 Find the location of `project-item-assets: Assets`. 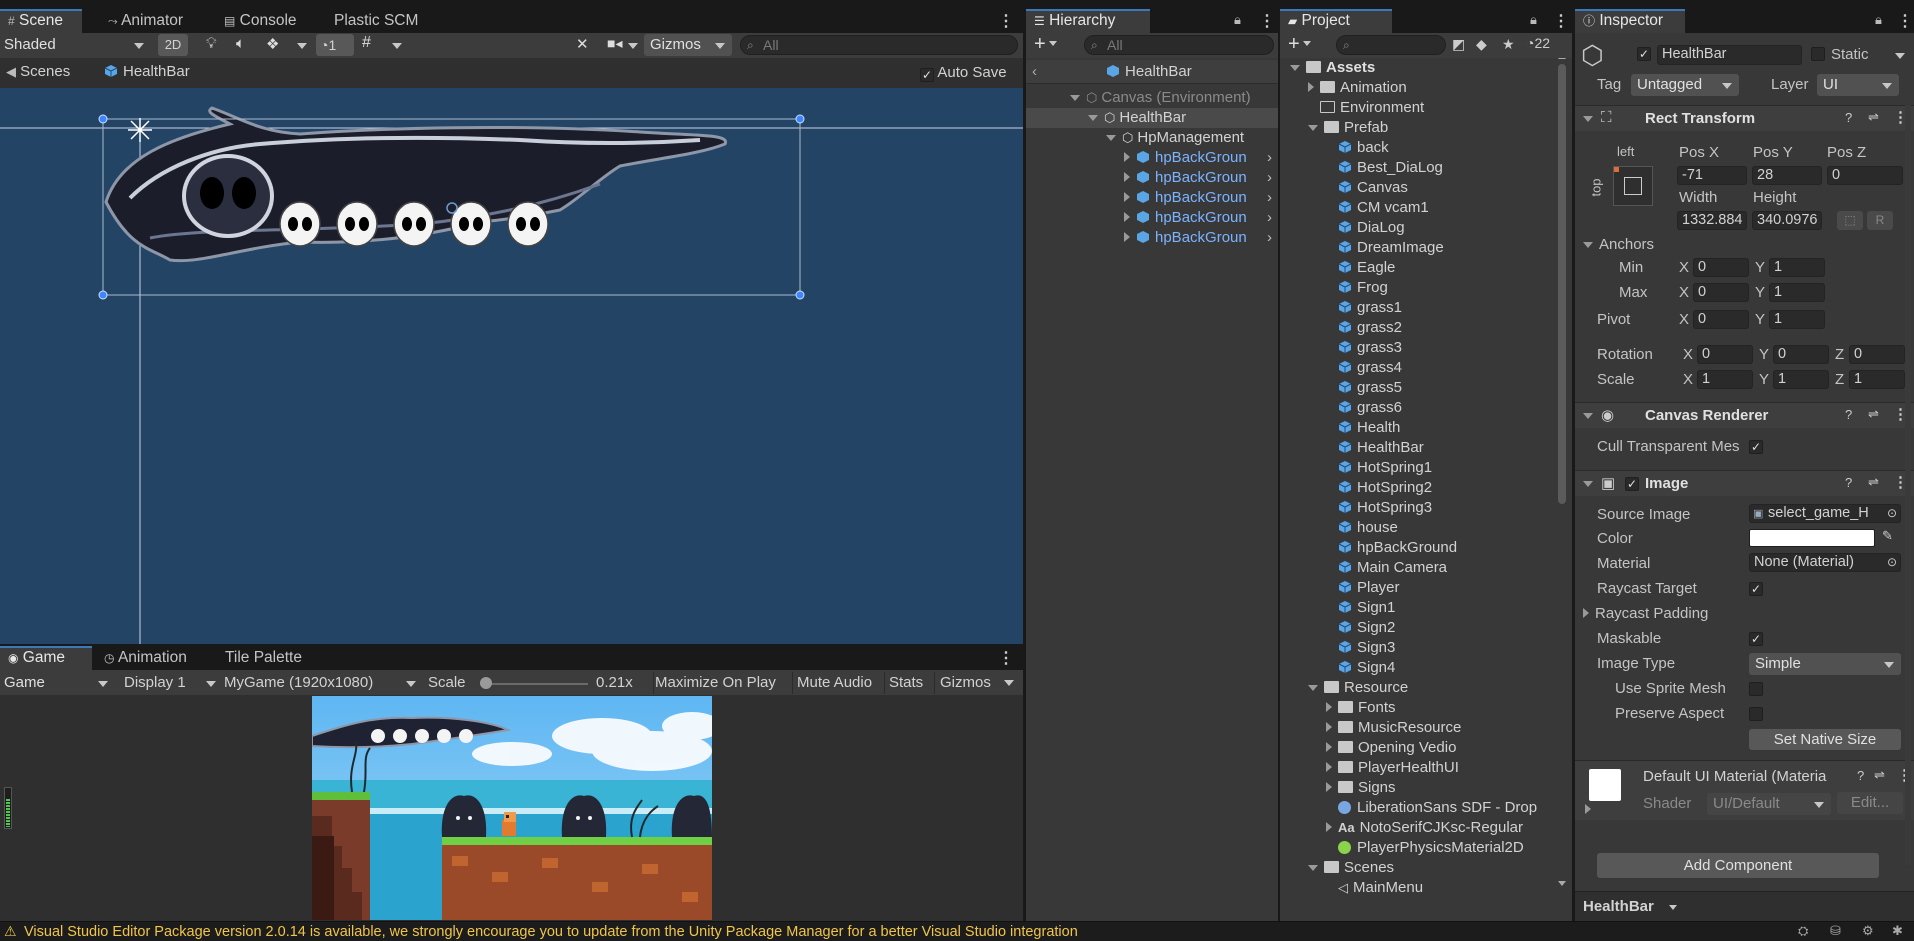

project-item-assets: Assets is located at coordinates (1332, 68).